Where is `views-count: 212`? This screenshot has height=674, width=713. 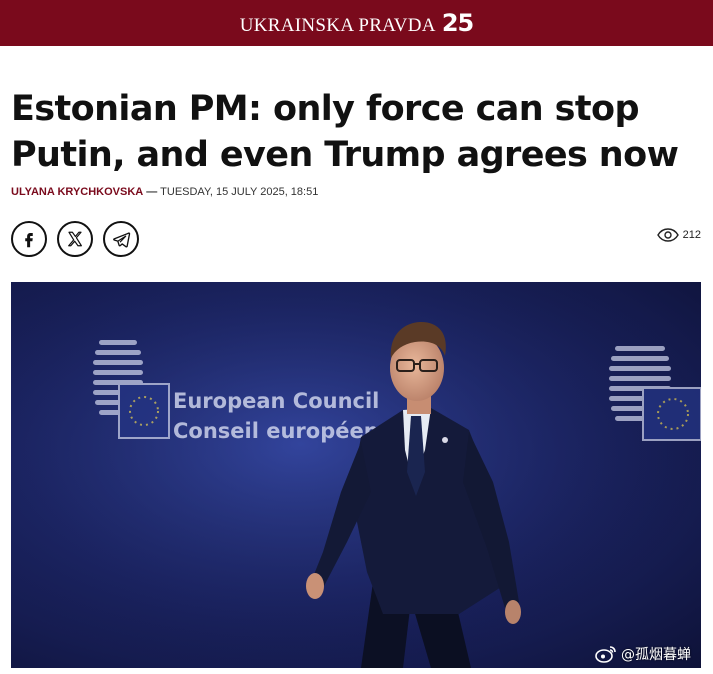
views-count: 212 is located at coordinates (691, 235).